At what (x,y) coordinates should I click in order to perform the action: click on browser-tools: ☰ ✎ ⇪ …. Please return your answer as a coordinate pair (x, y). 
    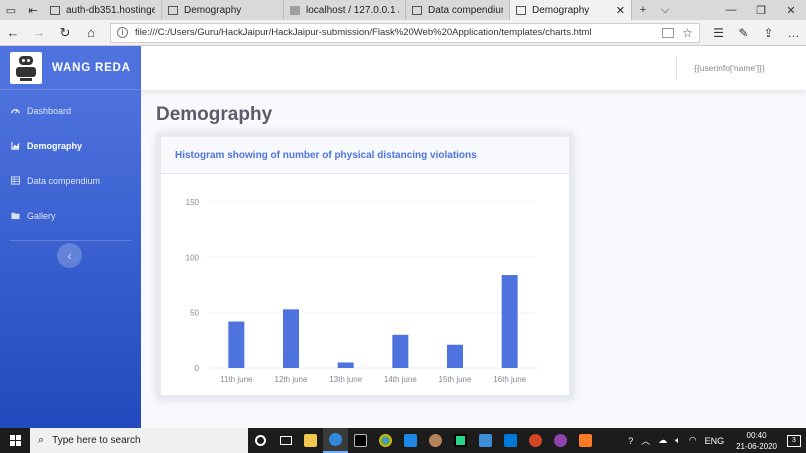
    Looking at the image, I should click on (756, 33).